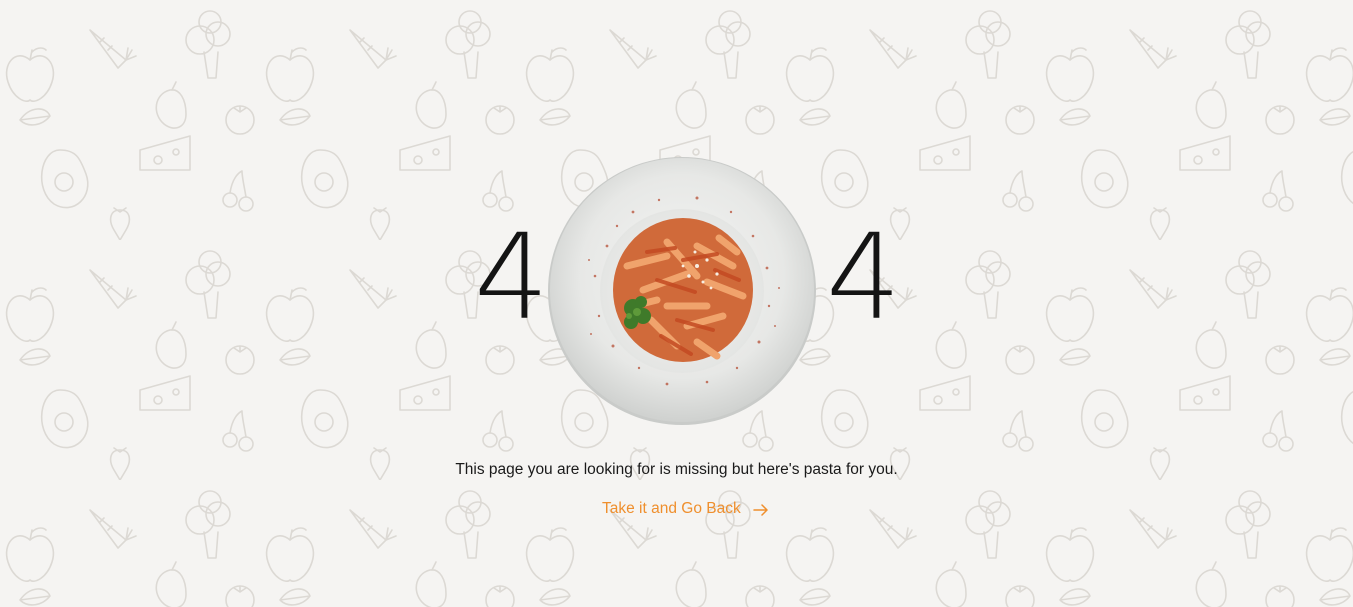 The height and width of the screenshot is (607, 1353). I want to click on arrow-right-icon, so click(760, 509).